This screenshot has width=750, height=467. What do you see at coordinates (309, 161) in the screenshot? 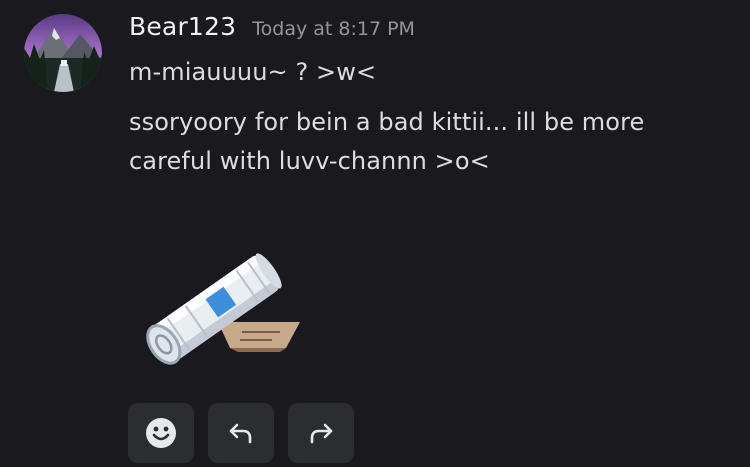
I see `message-text-line: careful with luvv-channn >o<` at bounding box center [309, 161].